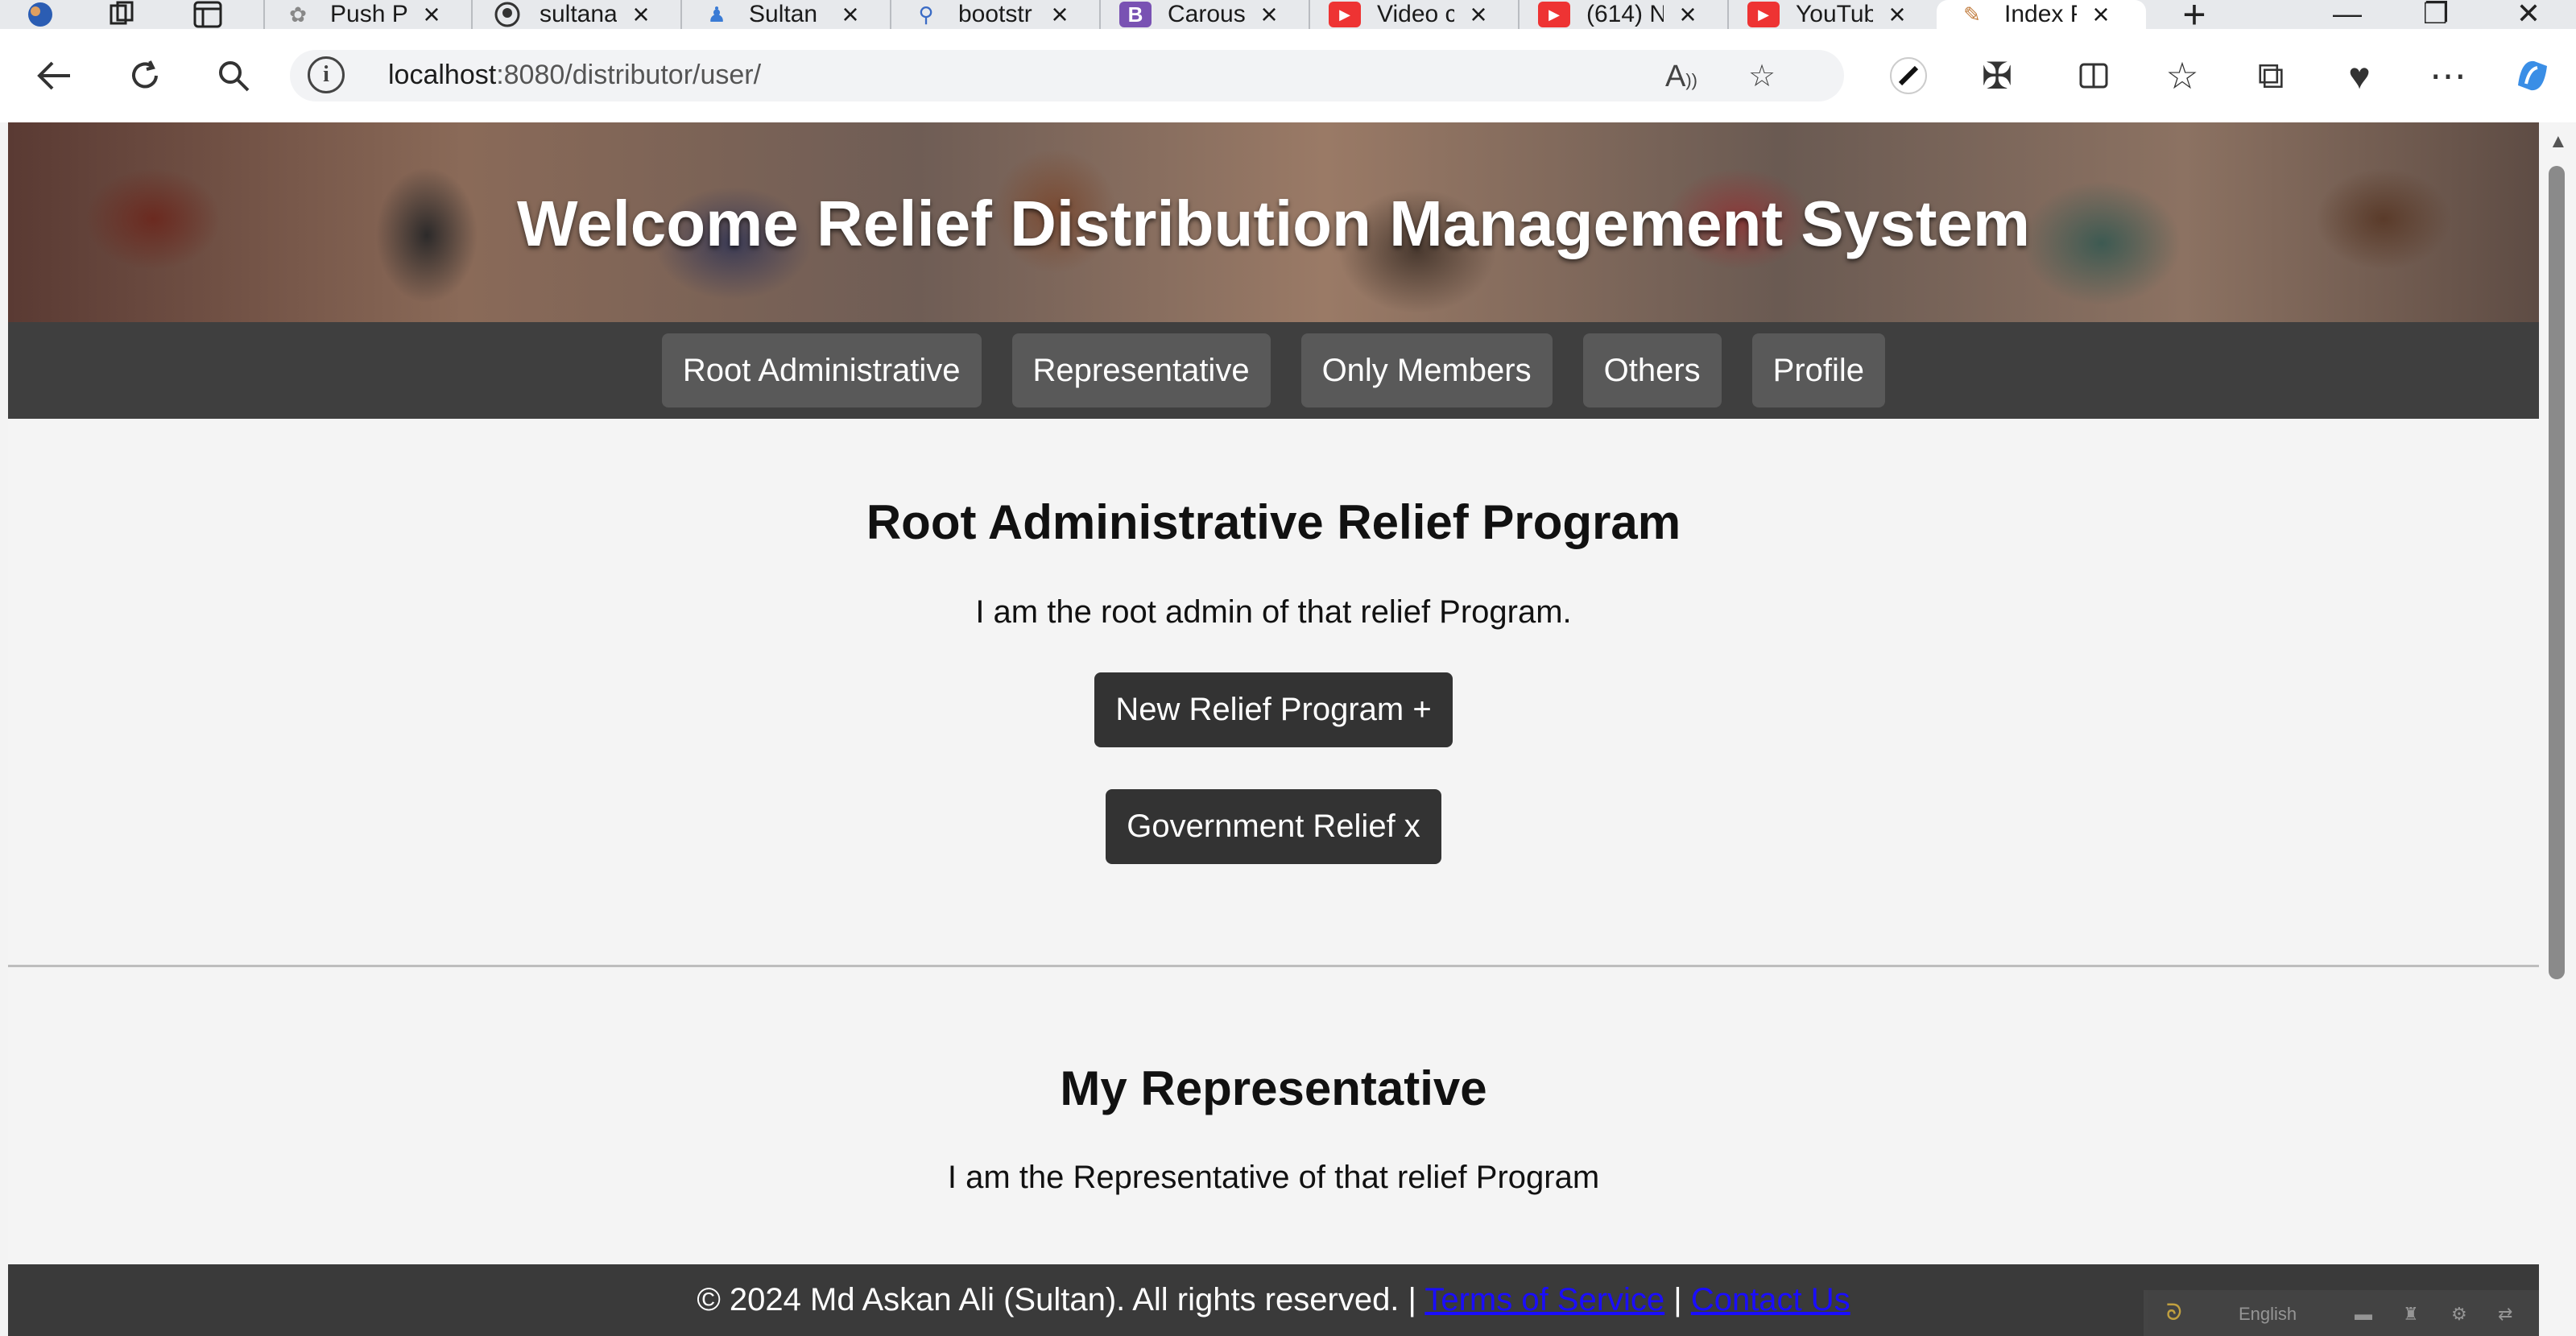  I want to click on new-program-wrap: New Relief Program +, so click(1274, 709).